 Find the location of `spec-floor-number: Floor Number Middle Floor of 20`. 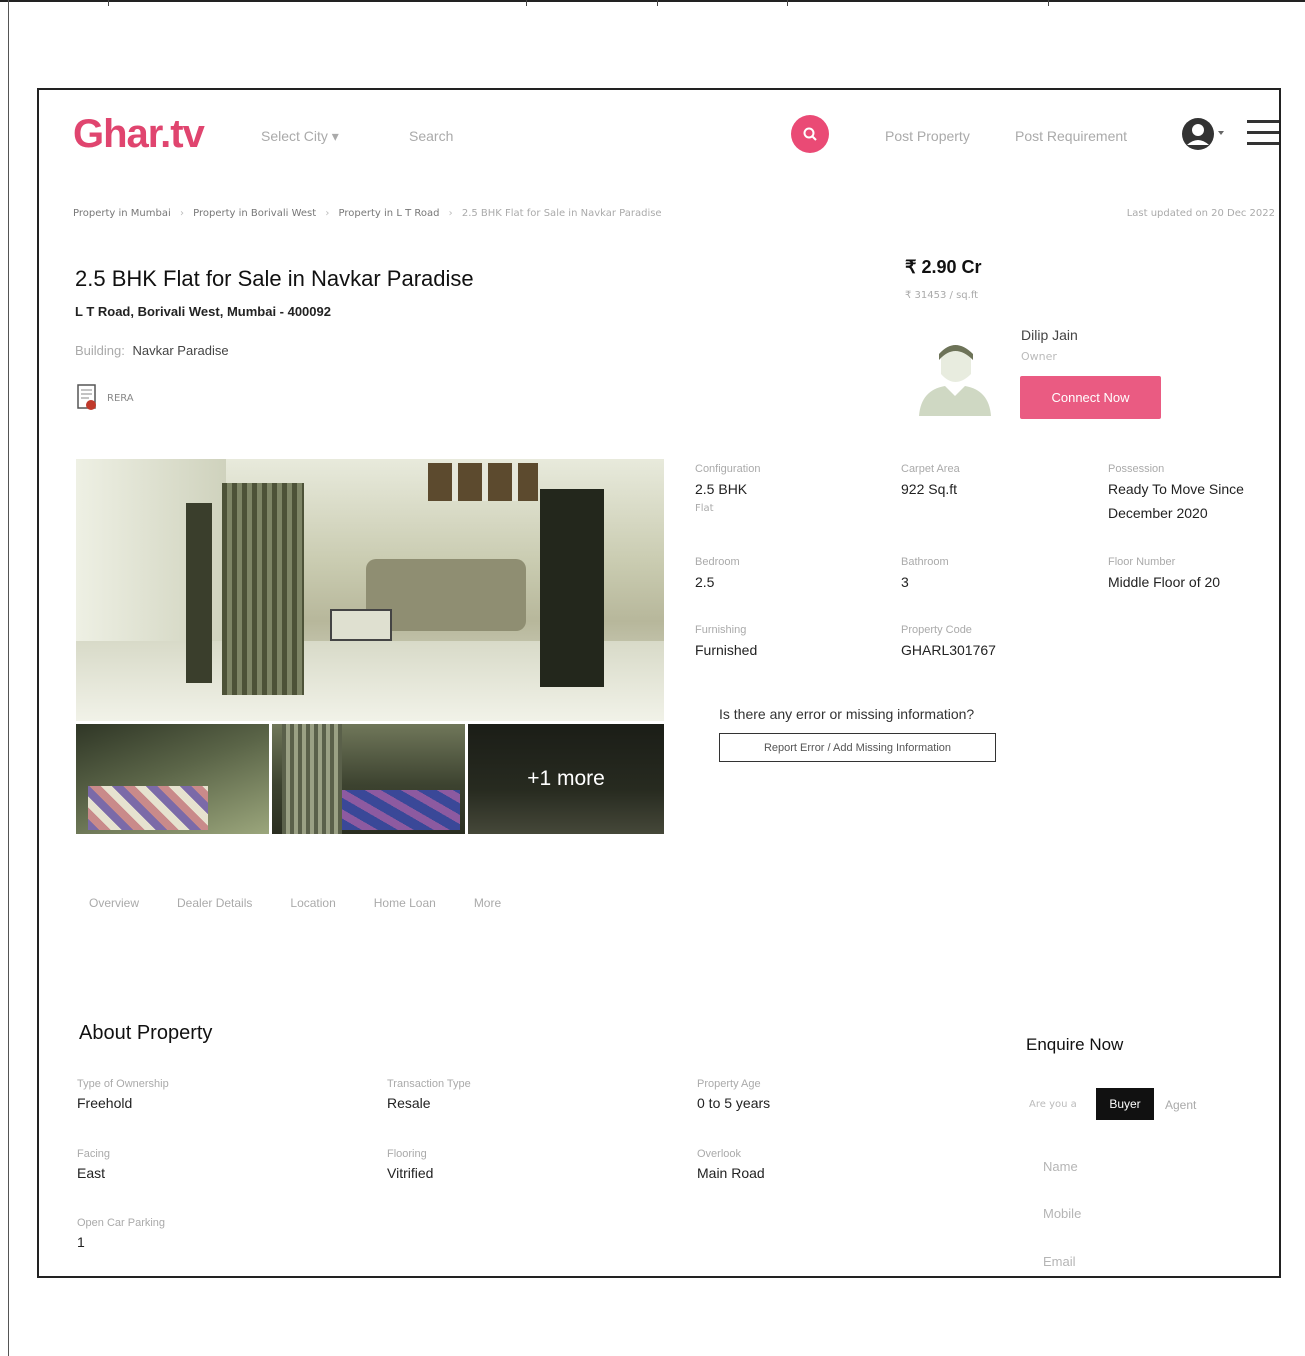

spec-floor-number: Floor Number Middle Floor of 20 is located at coordinates (1164, 573).